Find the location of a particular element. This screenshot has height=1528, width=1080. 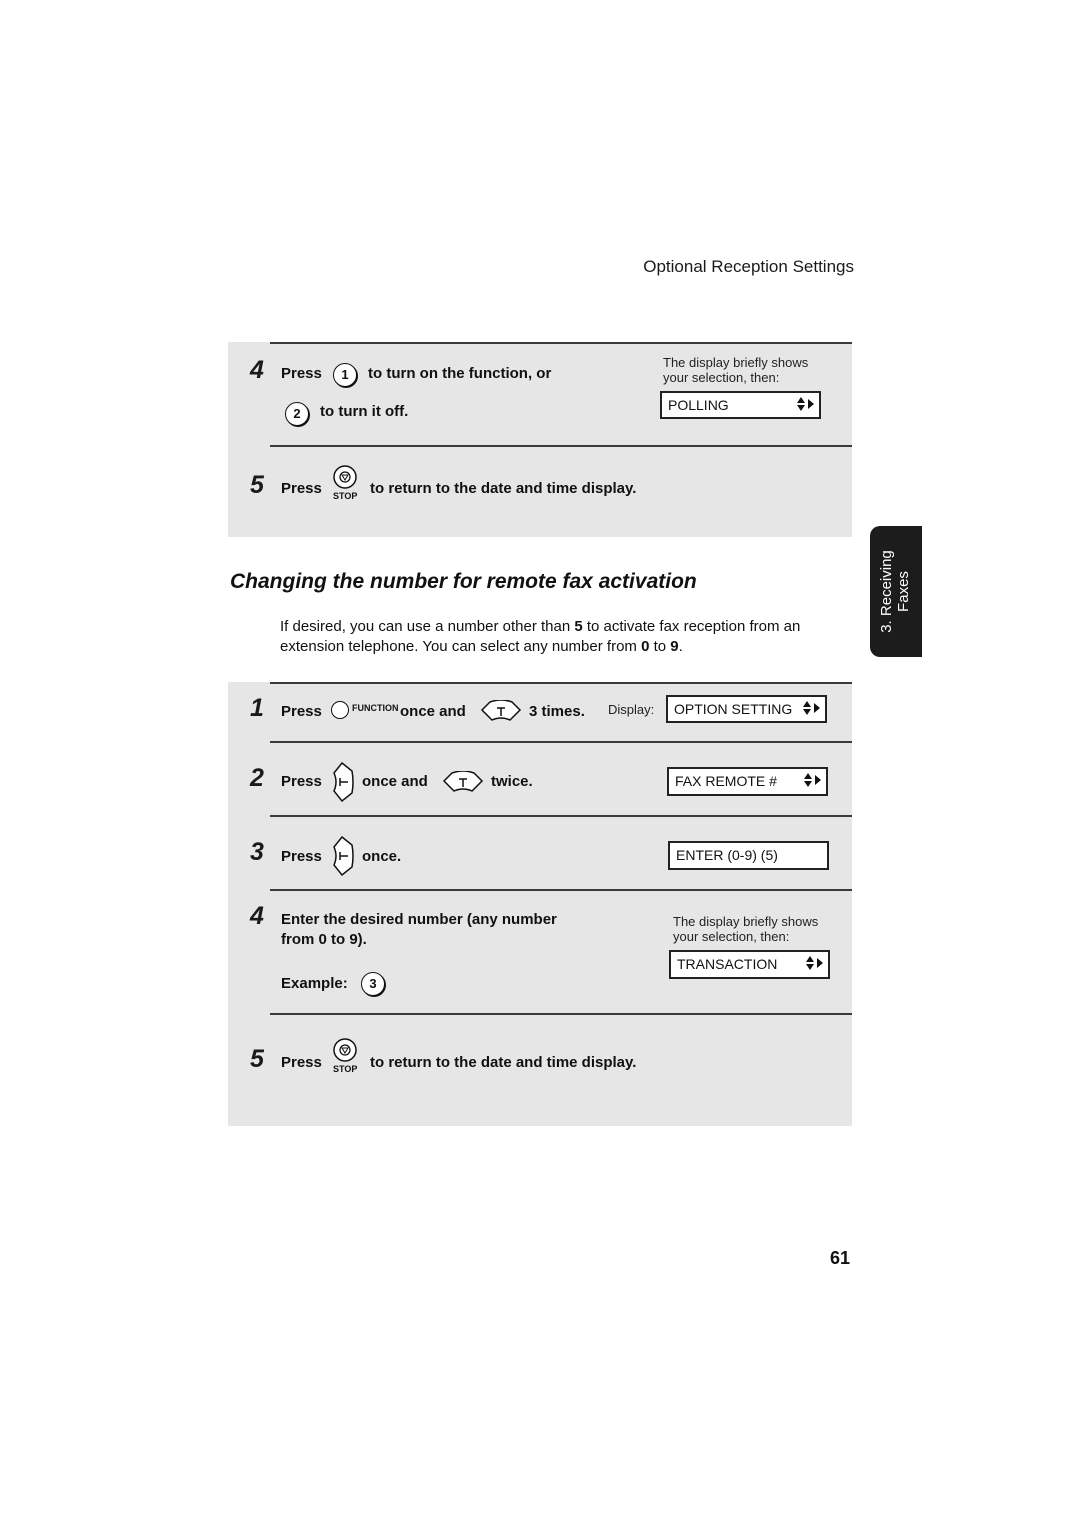

step-text: once. is located at coordinates (382, 856).